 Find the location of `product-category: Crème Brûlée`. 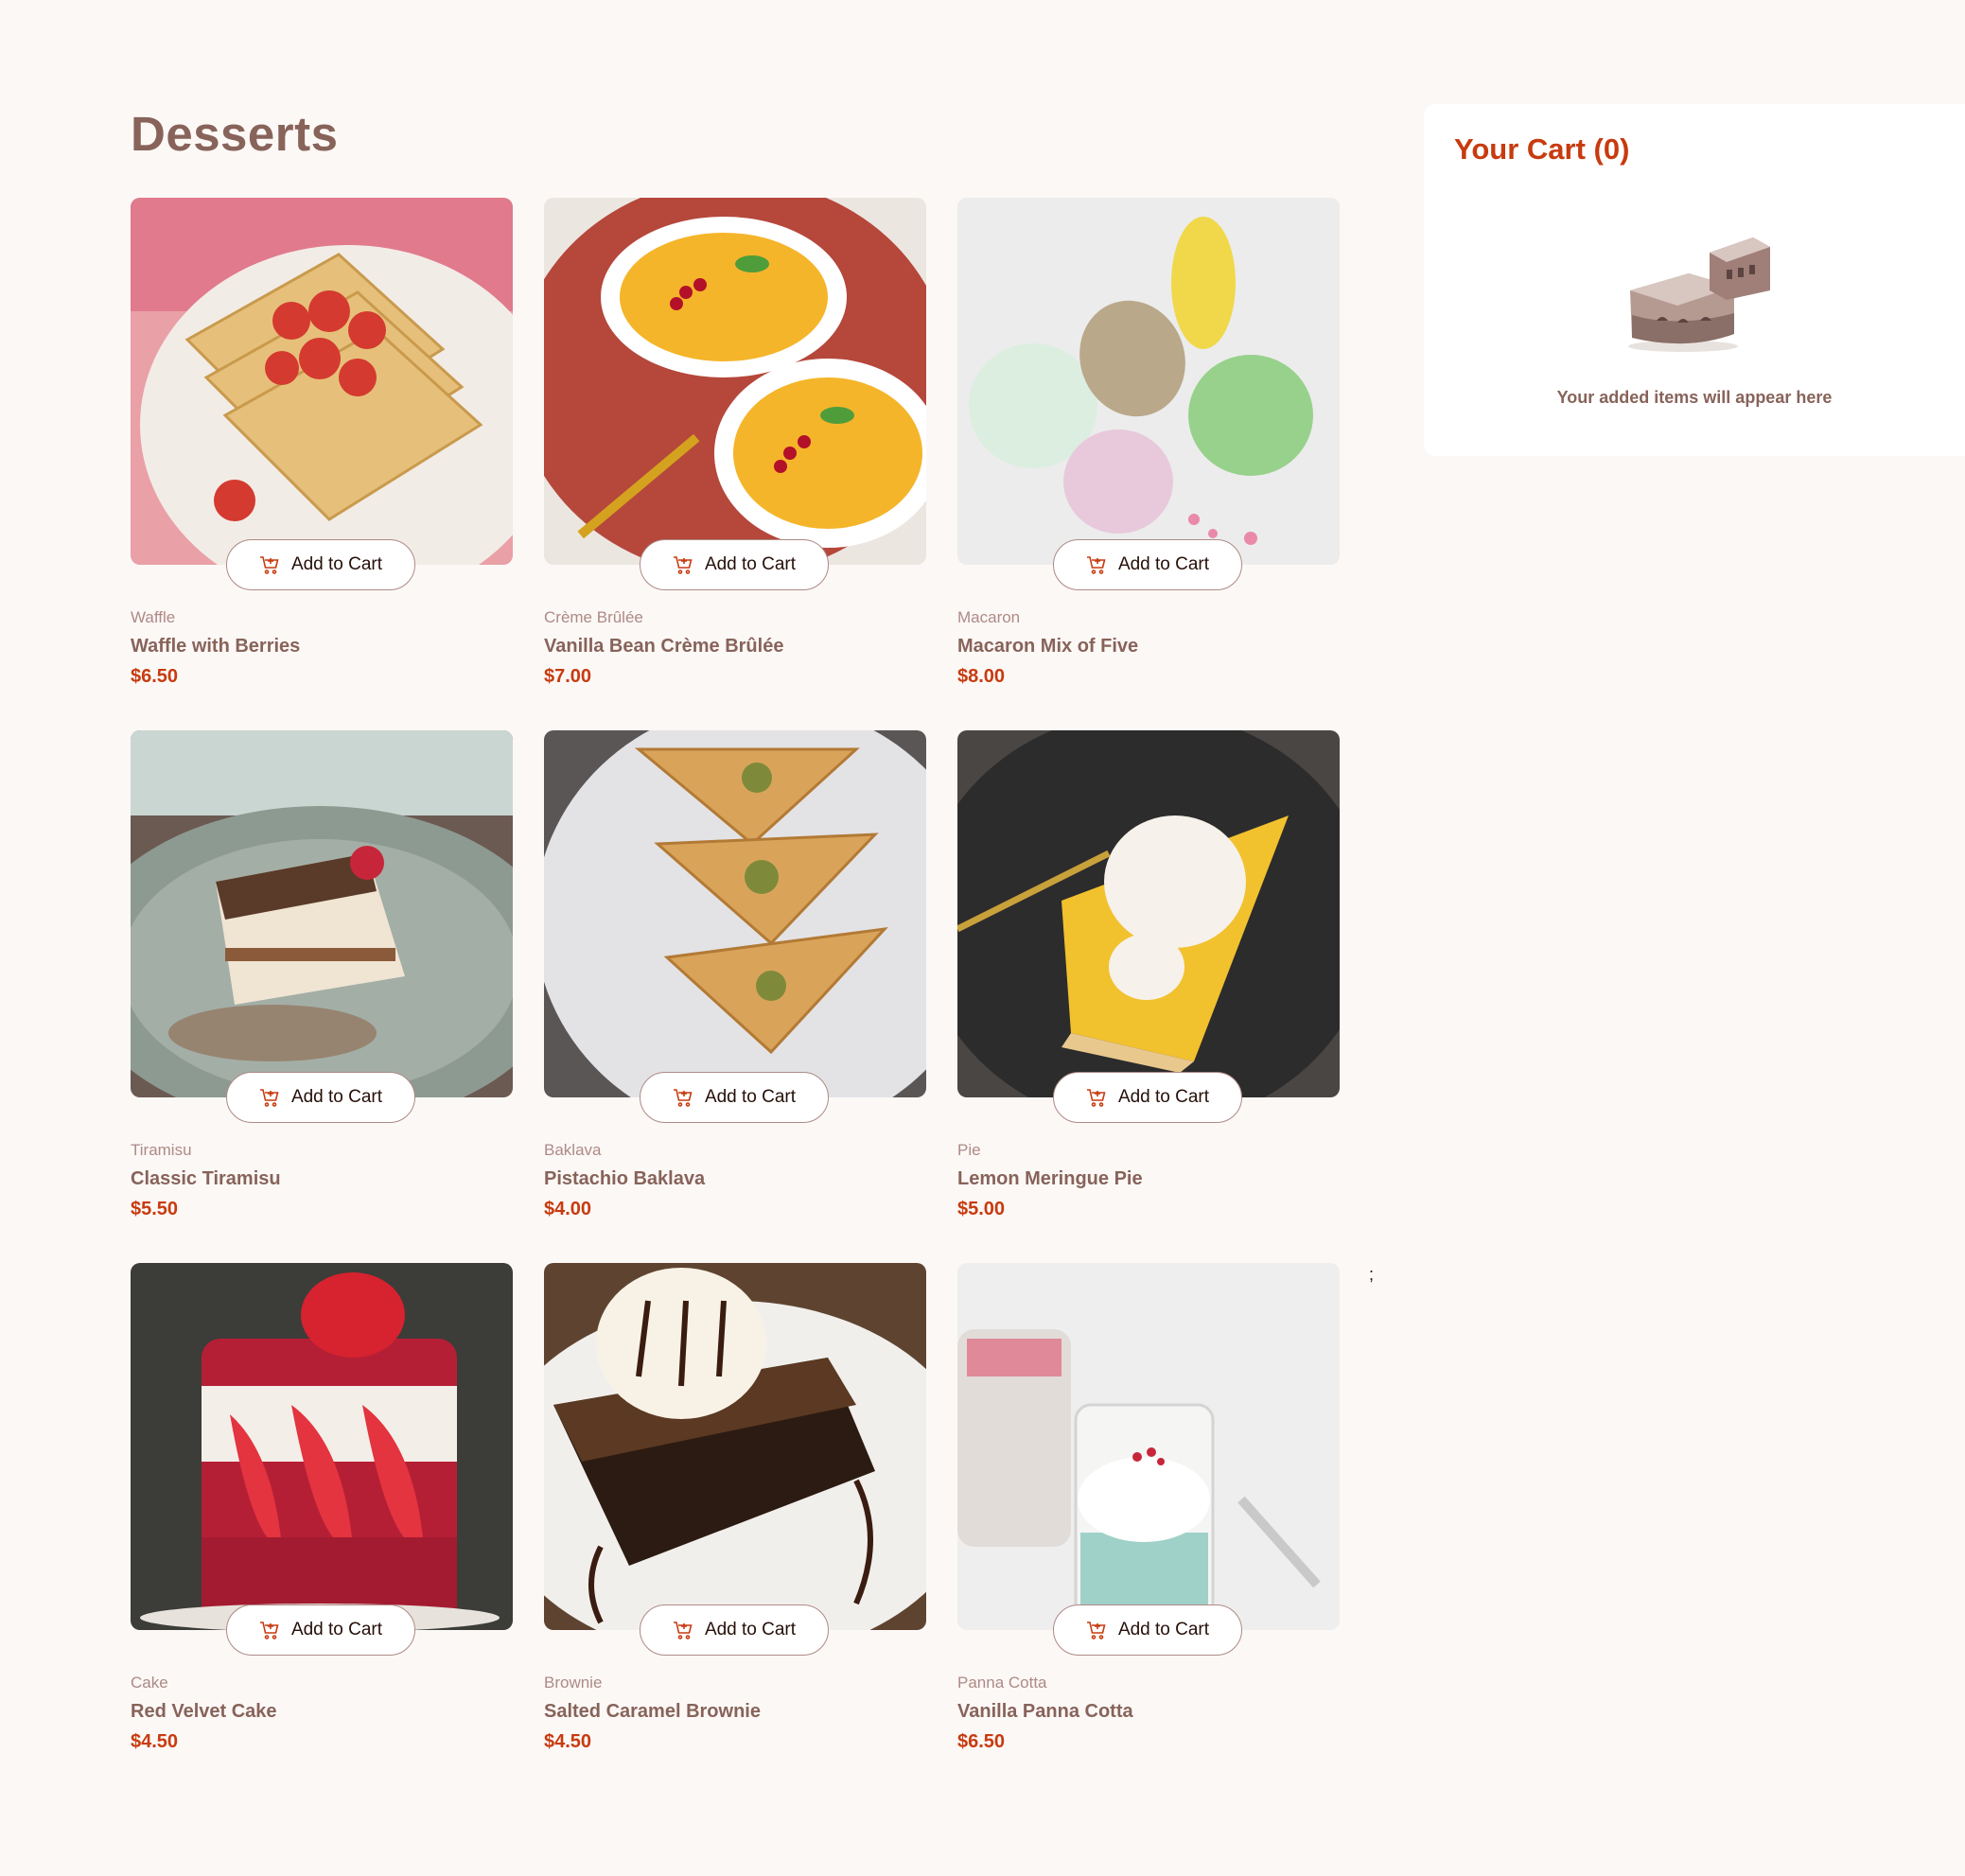

product-category: Crème Brûlée is located at coordinates (593, 617).